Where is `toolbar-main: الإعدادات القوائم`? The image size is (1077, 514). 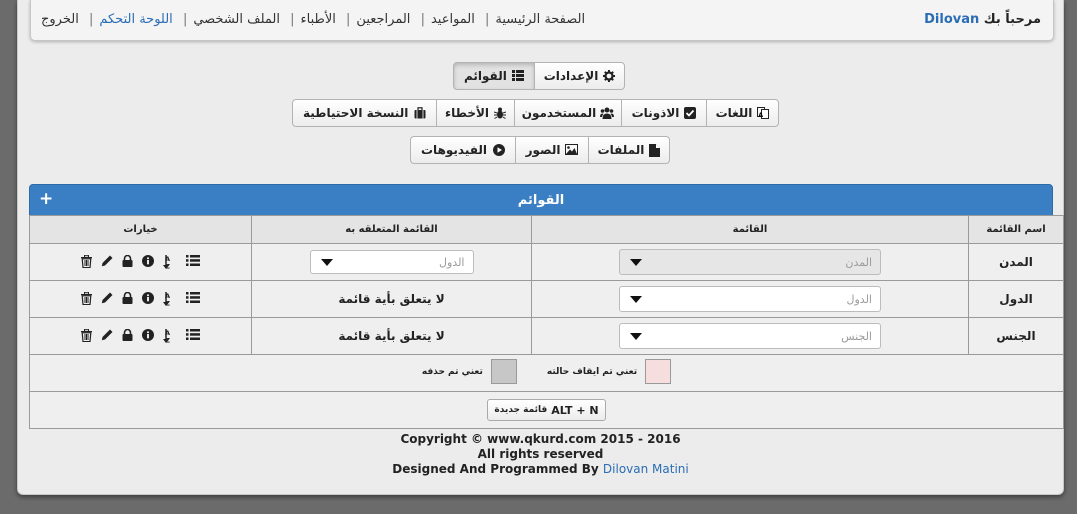
toolbar-main: الإعدادات القوائم is located at coordinates (539, 76).